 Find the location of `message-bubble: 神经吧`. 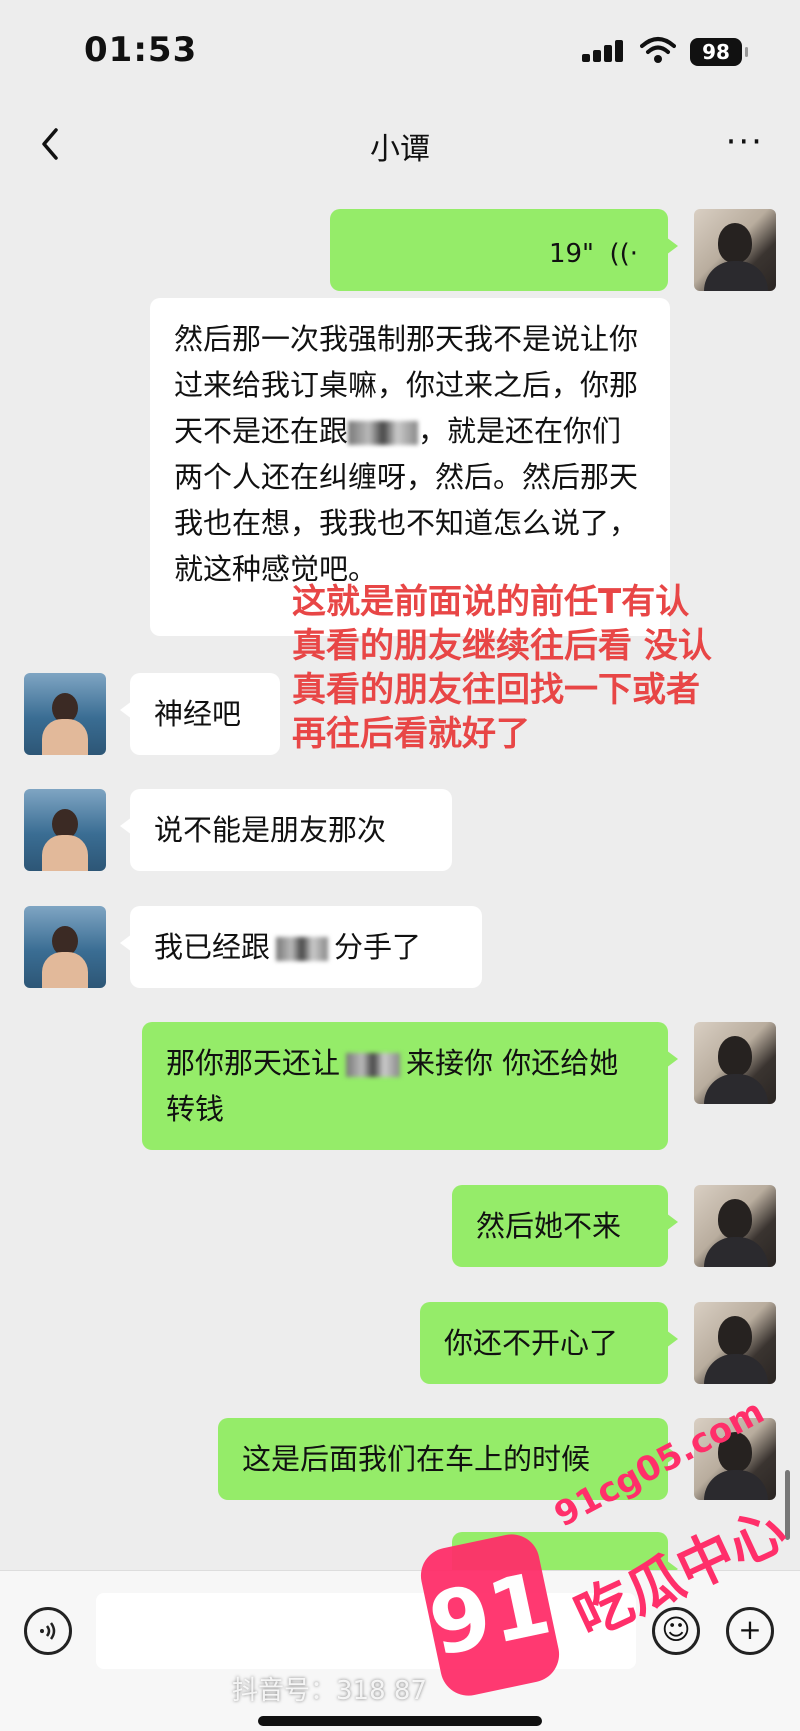

message-bubble: 神经吧 is located at coordinates (200, 714).